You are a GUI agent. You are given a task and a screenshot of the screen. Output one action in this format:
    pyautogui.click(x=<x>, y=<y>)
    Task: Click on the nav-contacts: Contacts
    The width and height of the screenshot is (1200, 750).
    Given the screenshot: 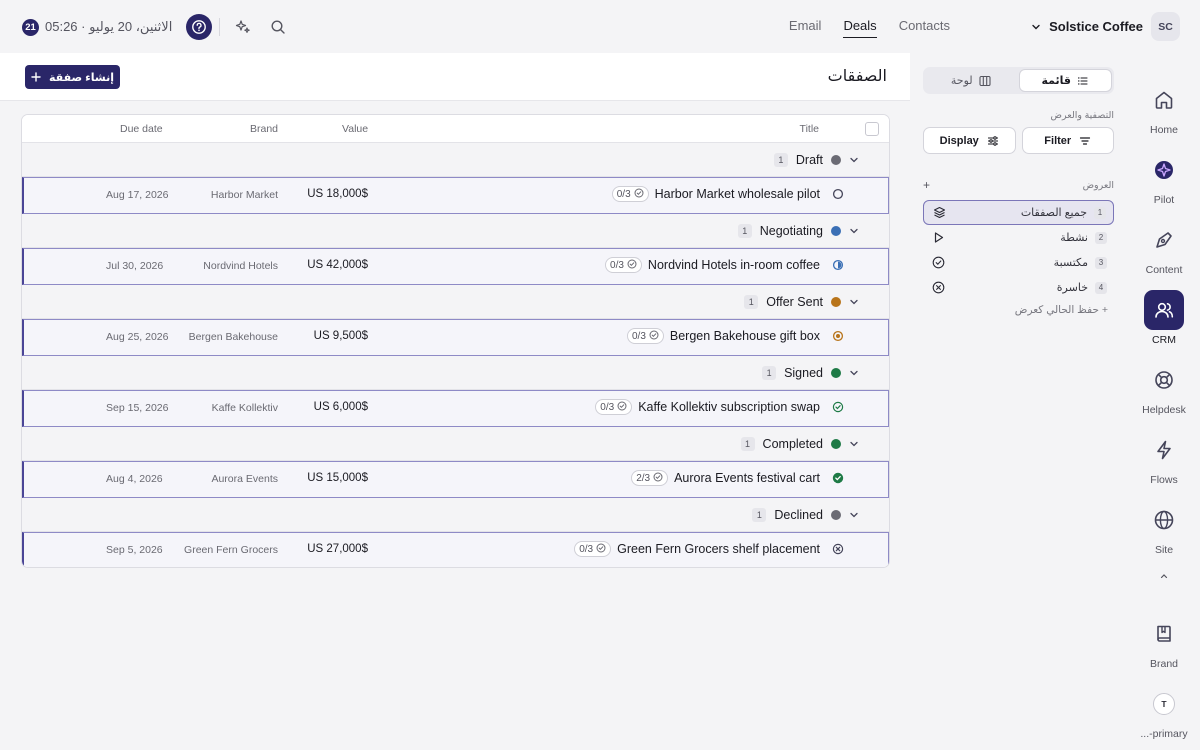 What is the action you would take?
    pyautogui.click(x=924, y=28)
    